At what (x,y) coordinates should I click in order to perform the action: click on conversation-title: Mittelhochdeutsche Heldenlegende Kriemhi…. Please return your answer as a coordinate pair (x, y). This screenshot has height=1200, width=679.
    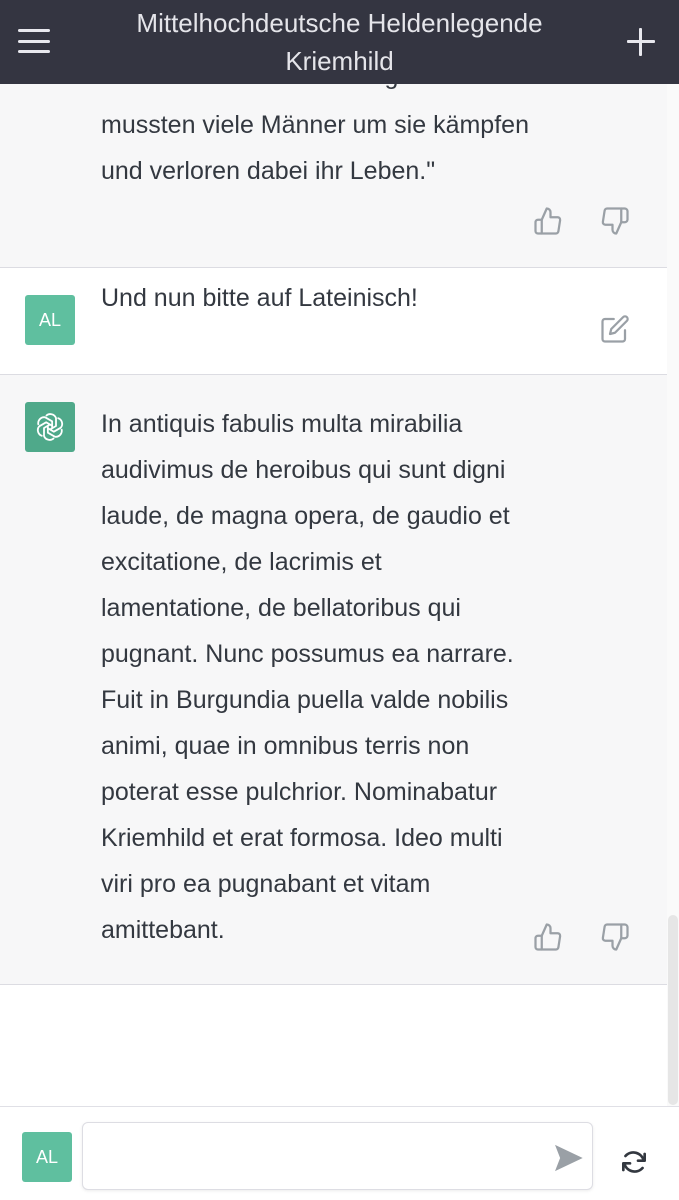
    Looking at the image, I should click on (339, 42).